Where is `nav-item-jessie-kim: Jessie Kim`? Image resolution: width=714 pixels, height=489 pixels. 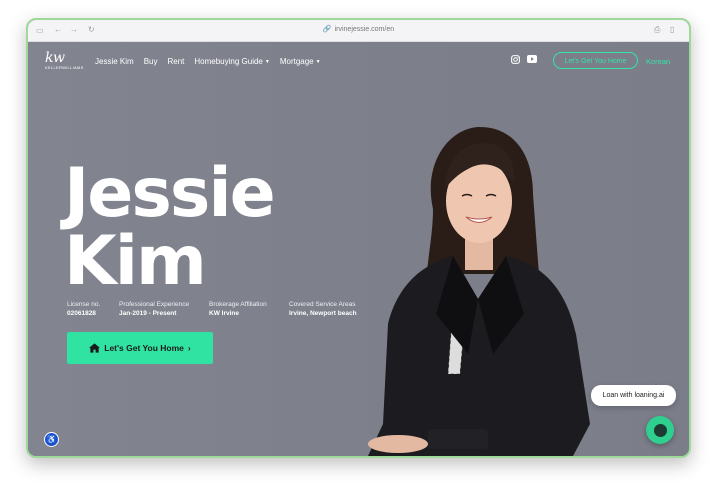 nav-item-jessie-kim: Jessie Kim is located at coordinates (114, 61).